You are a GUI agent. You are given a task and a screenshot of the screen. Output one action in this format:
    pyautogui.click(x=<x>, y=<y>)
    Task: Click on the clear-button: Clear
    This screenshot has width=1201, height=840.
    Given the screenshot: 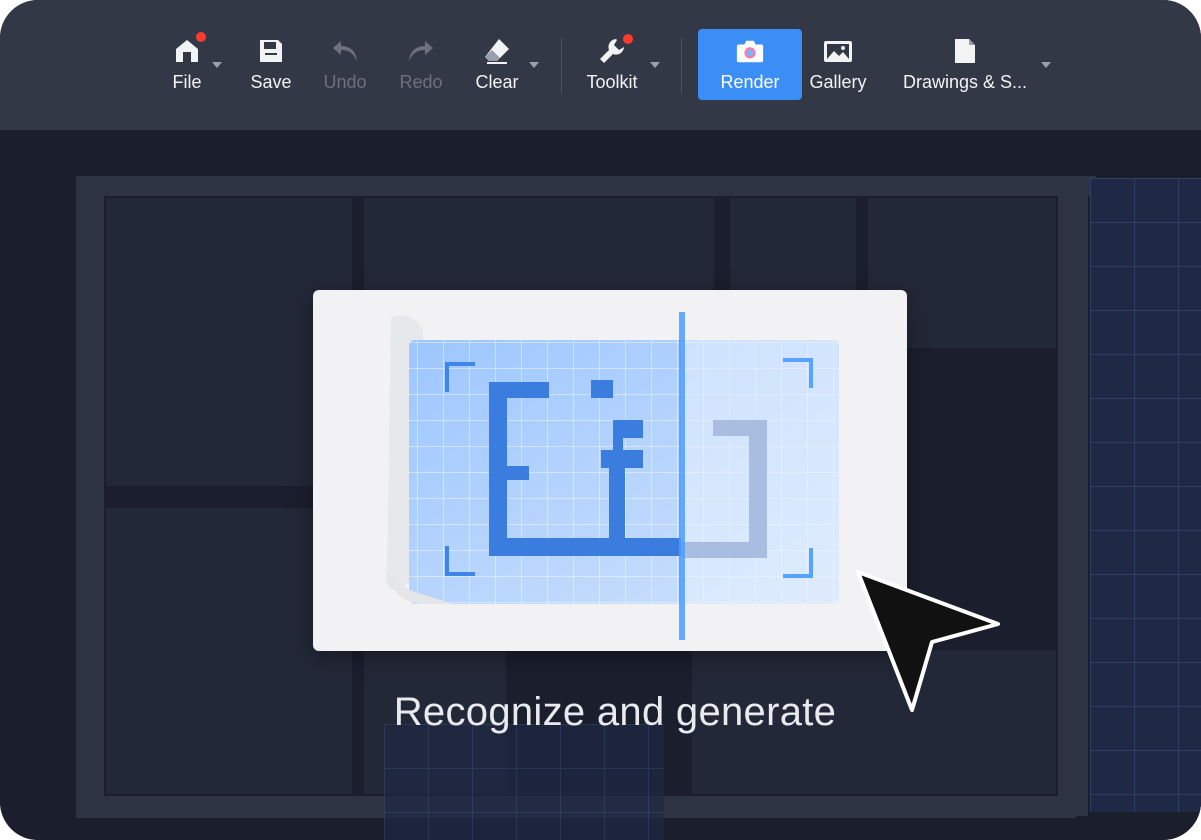 What is the action you would take?
    pyautogui.click(x=497, y=65)
    